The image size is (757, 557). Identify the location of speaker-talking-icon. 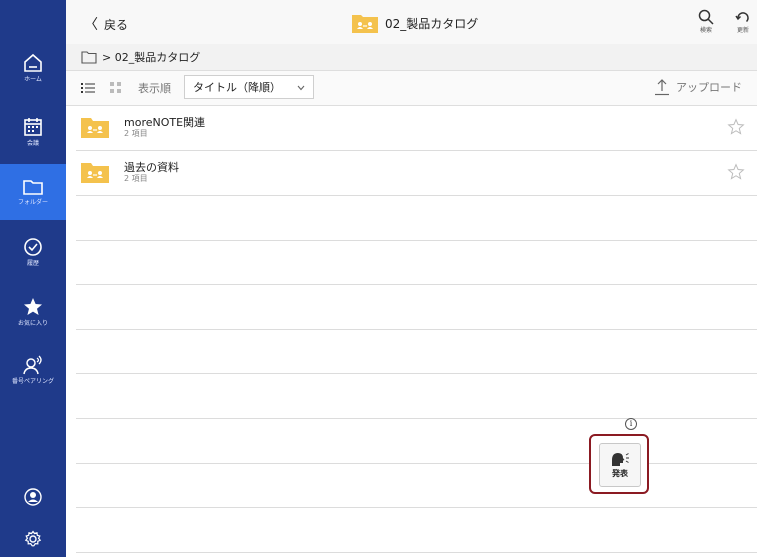
(620, 459).